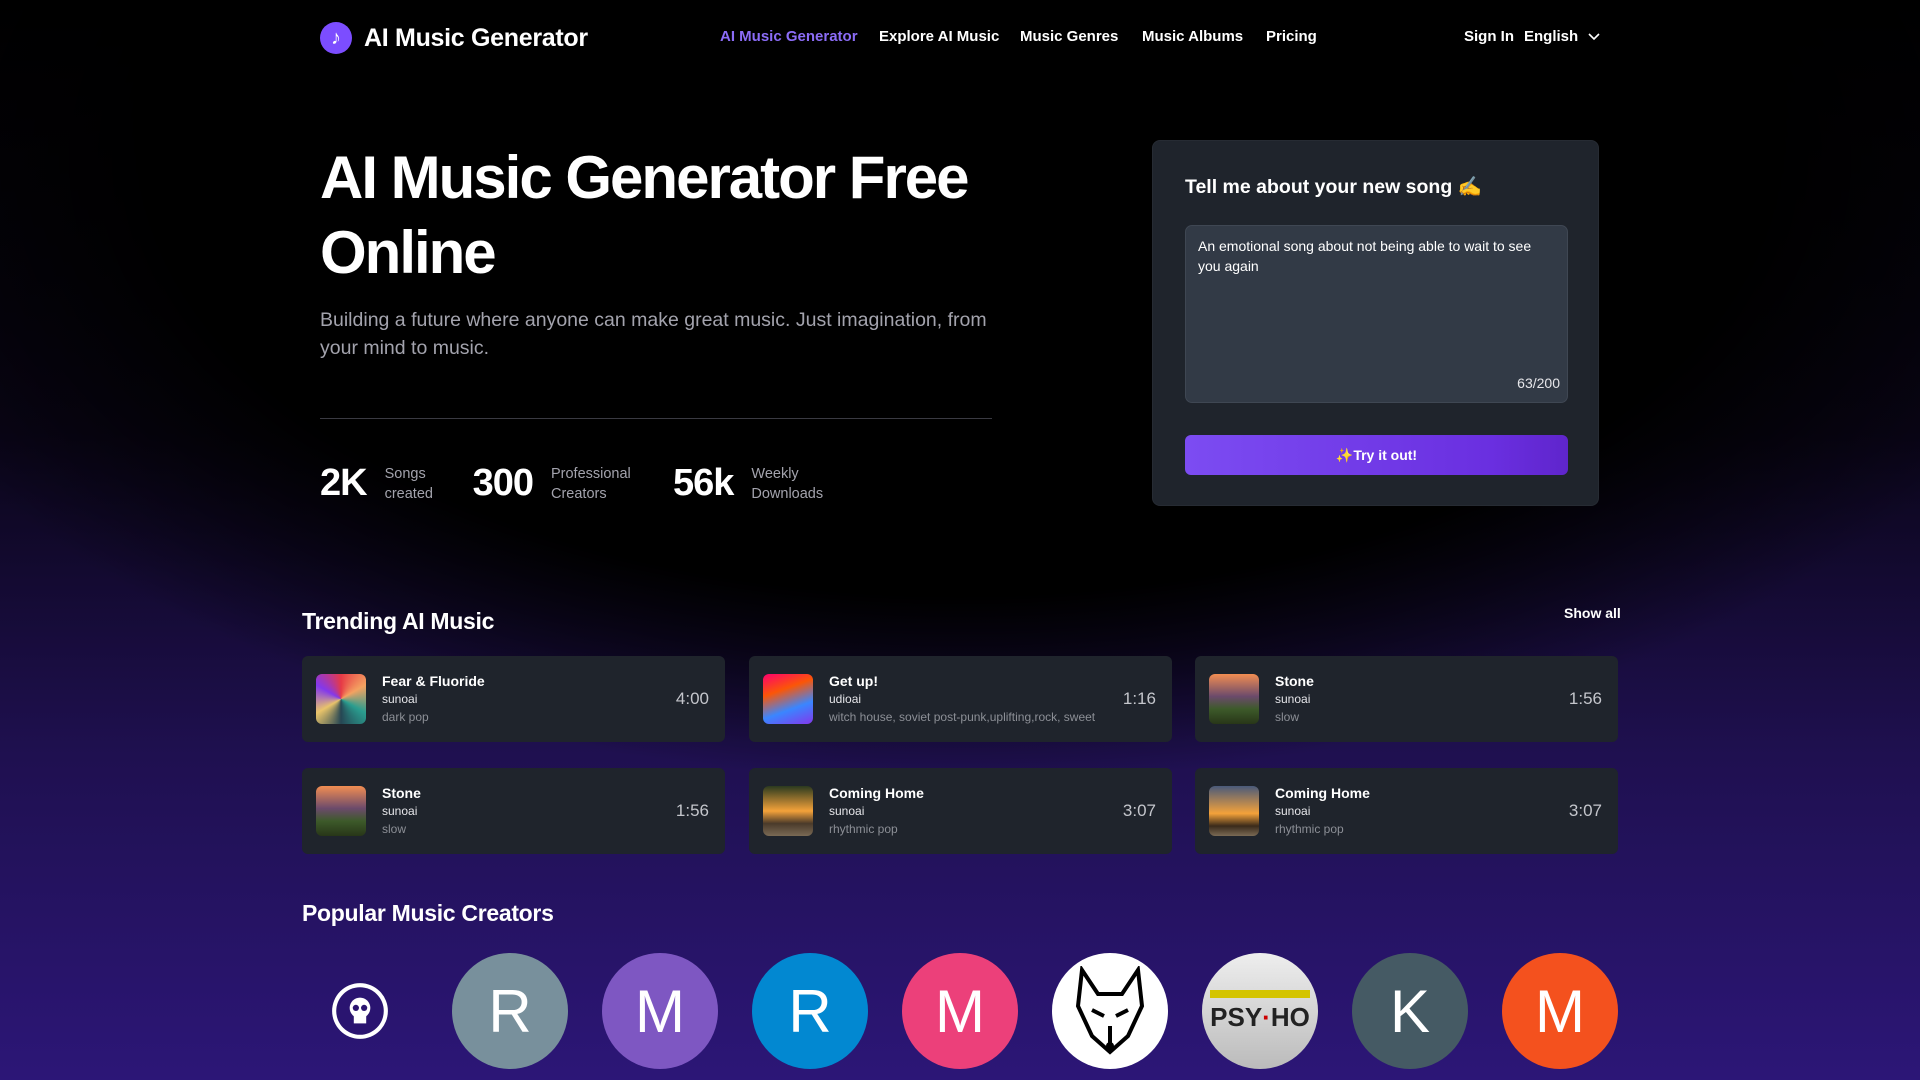 Image resolution: width=1920 pixels, height=1080 pixels. I want to click on psycho-image-icon: PSY·HO, so click(1260, 1011).